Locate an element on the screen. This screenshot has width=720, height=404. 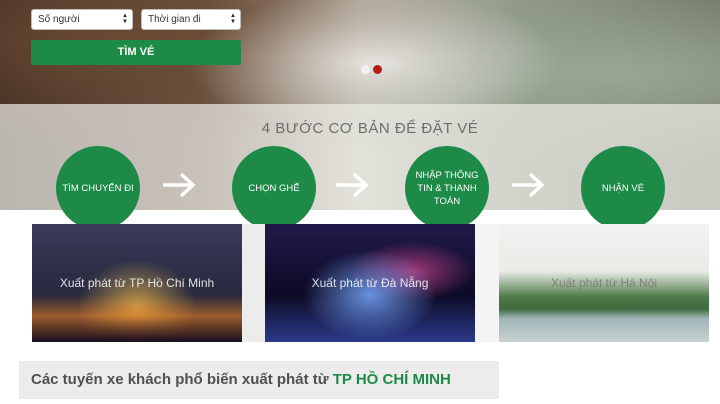
step-label: CHỌN GHẾ is located at coordinates (274, 188).